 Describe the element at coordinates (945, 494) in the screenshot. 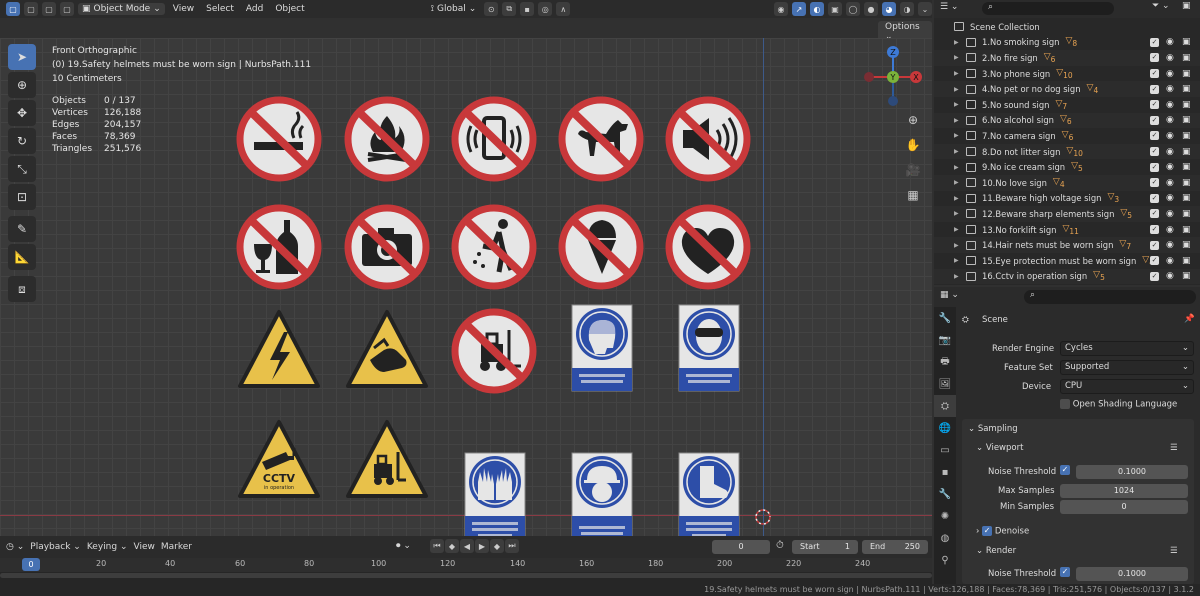

I see `modifier-tab-icon: 🔧` at that location.